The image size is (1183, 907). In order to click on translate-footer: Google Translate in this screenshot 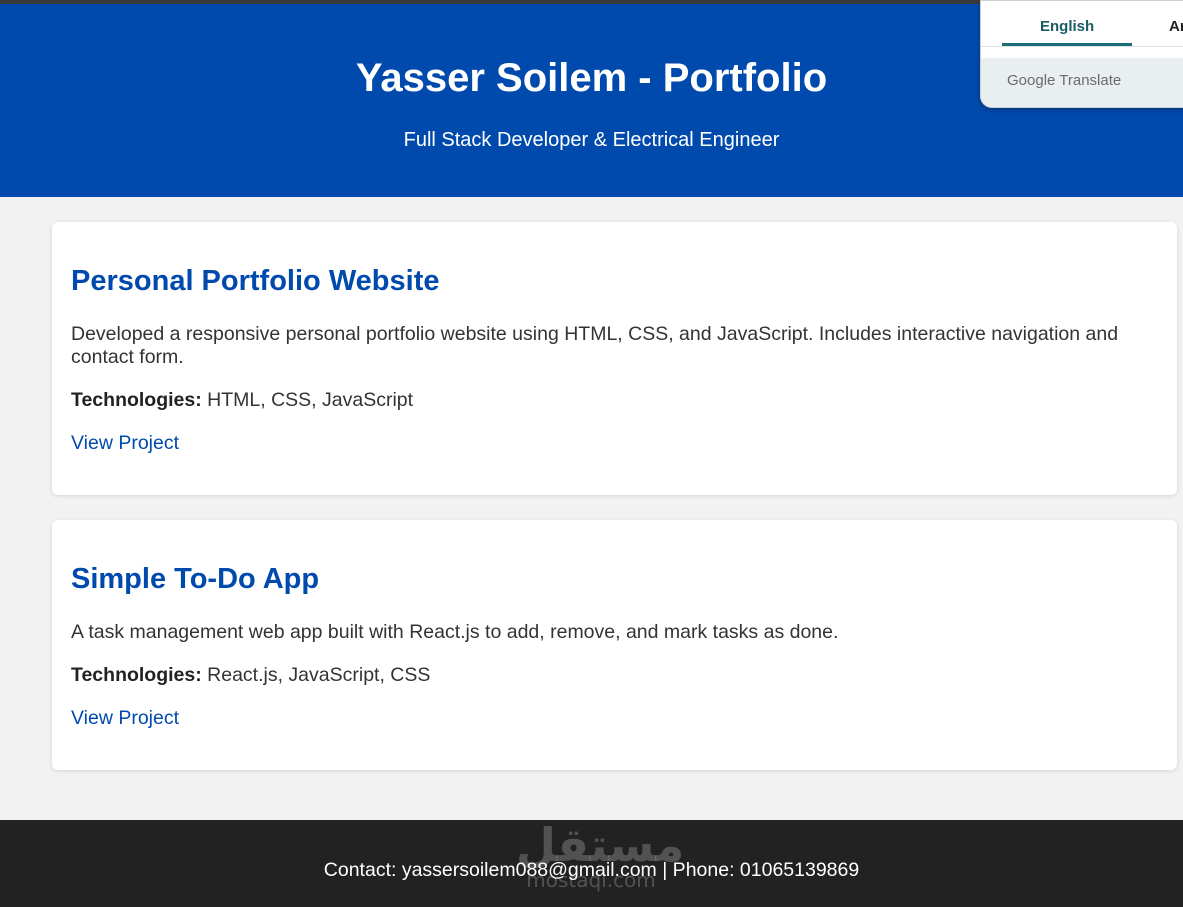, I will do `click(1082, 82)`.